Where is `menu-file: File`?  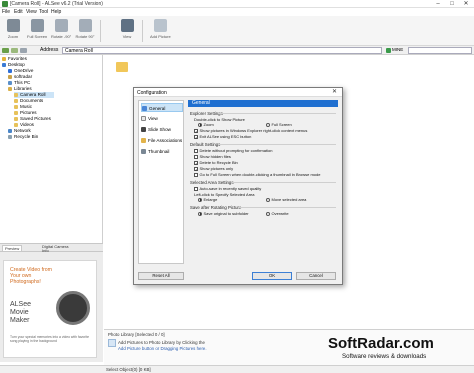
menu-file: File is located at coordinates (6, 12).